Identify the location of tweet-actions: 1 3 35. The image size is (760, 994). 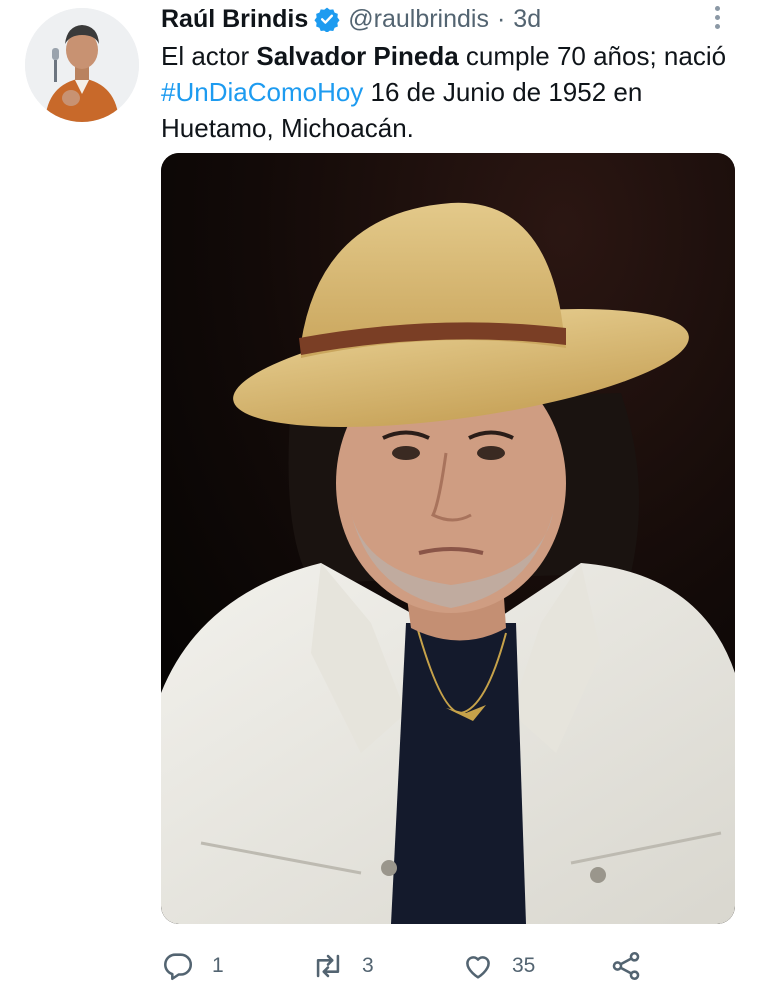
(421, 966).